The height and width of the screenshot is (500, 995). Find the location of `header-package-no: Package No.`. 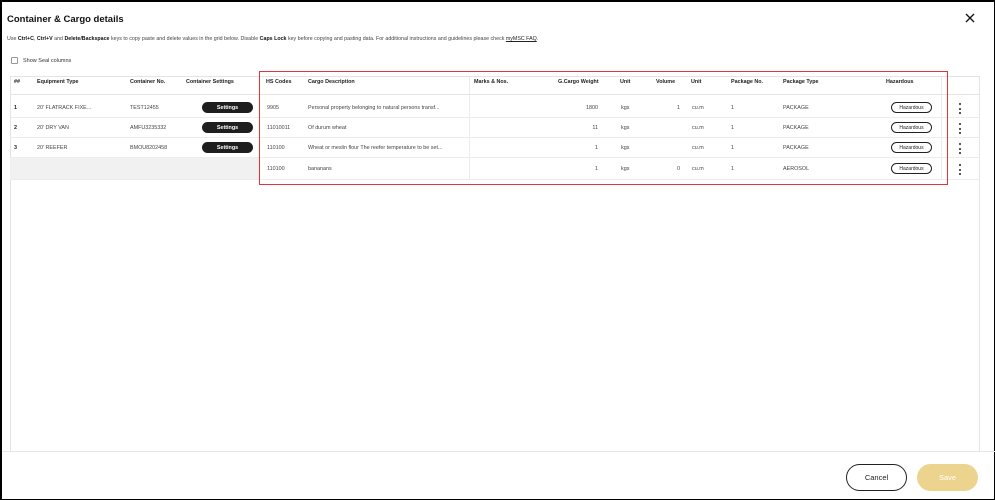

header-package-no: Package No. is located at coordinates (747, 82).